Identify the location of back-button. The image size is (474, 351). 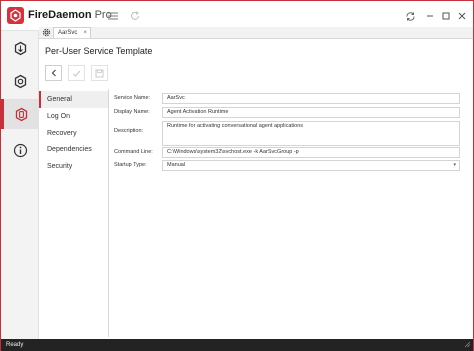
(53, 73).